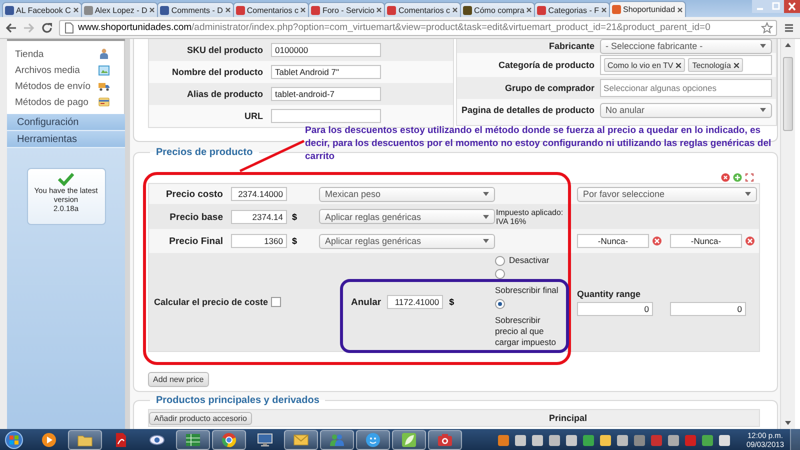 The width and height of the screenshot is (800, 450). I want to click on option-label: Sobrescribir precio al que cargar impuesto, so click(526, 331).